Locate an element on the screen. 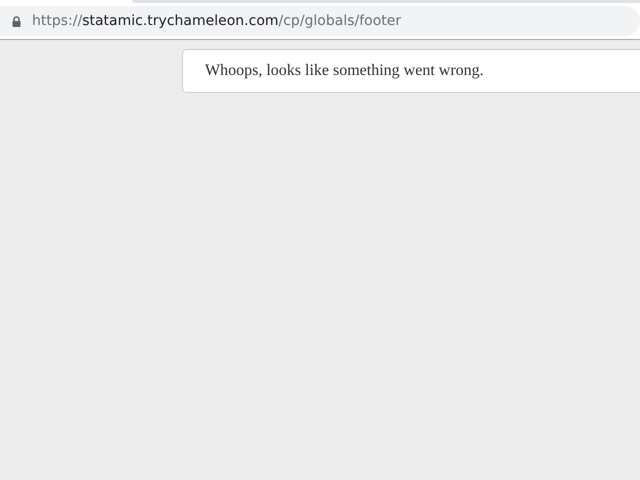  browser-tab is located at coordinates (386, 1).